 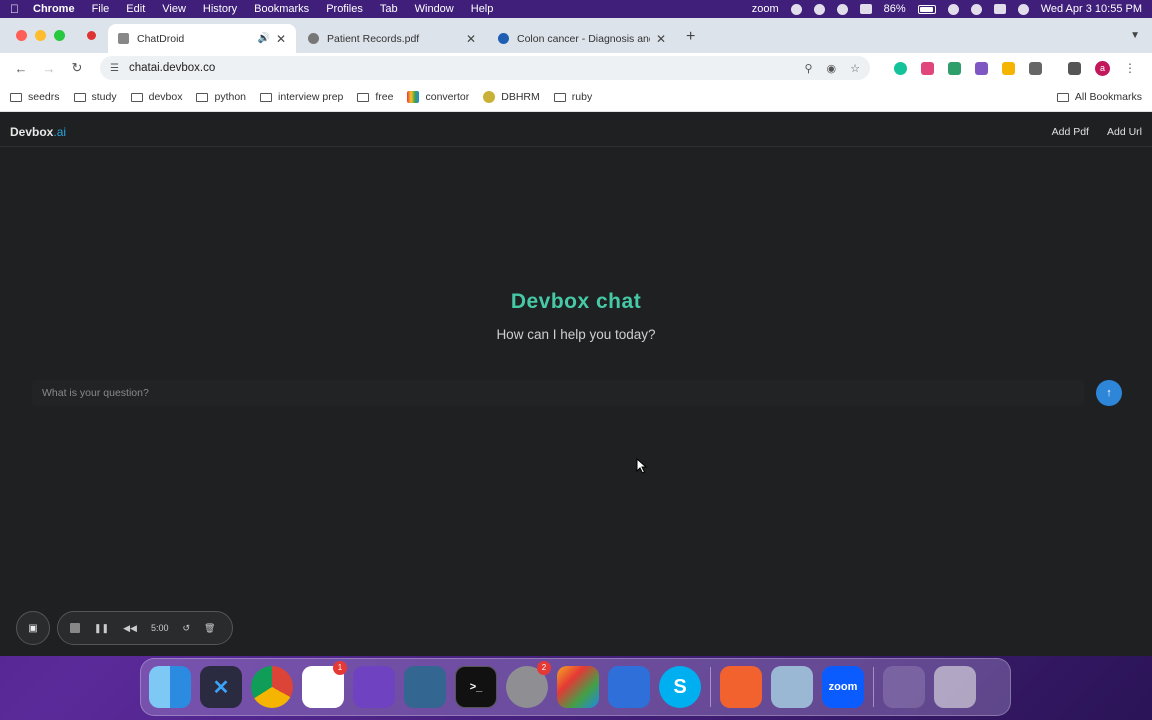 I want to click on bookmark-devbox: devbox, so click(x=156, y=97).